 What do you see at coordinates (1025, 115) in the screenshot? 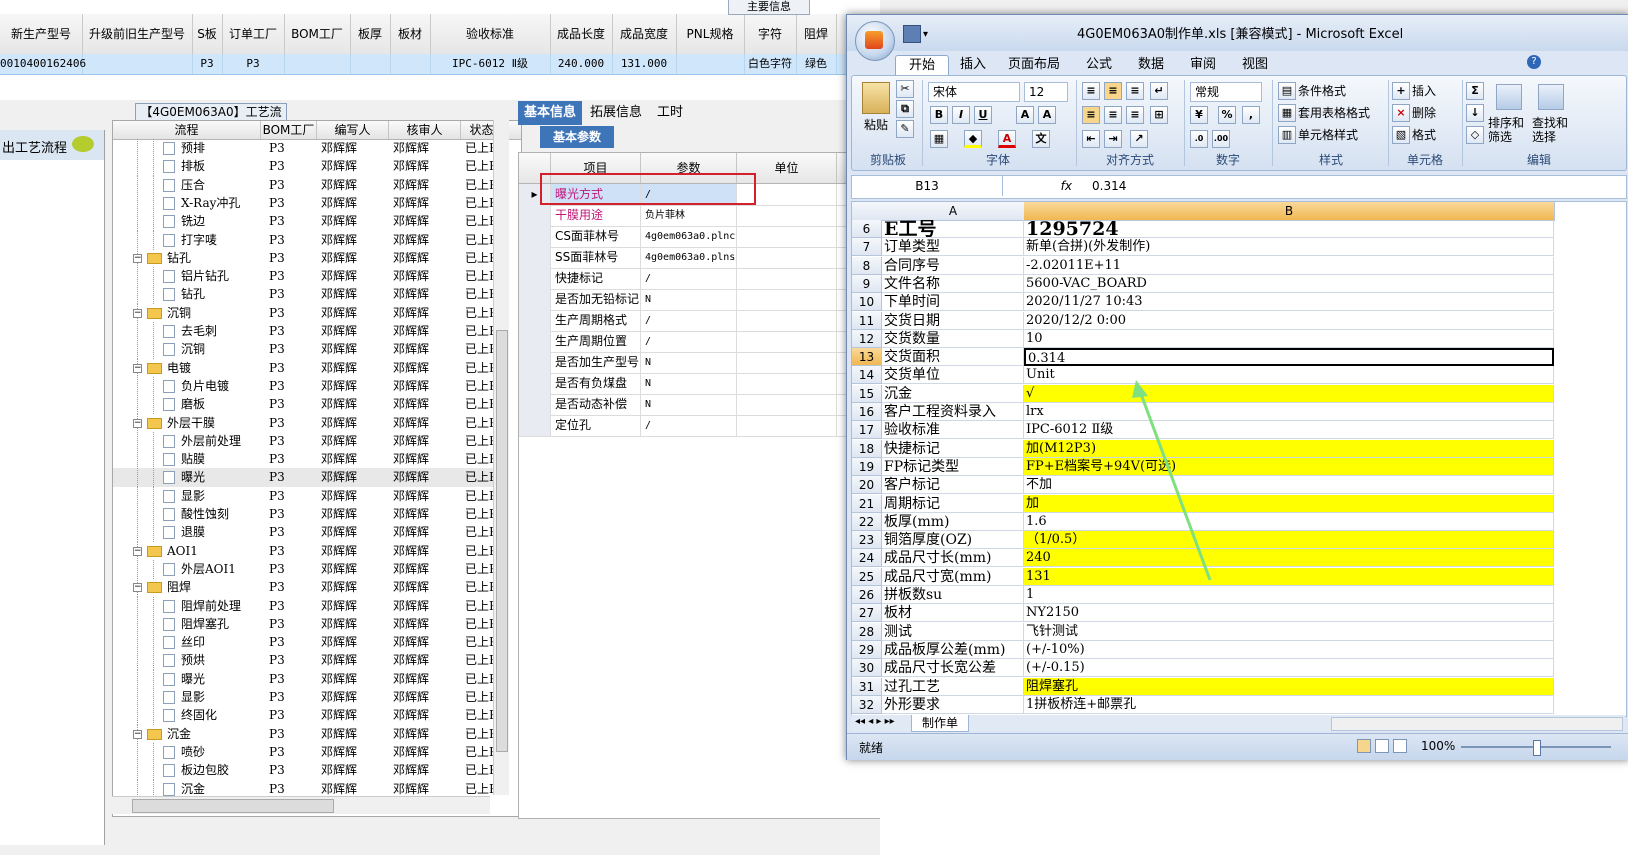
I see `increase-font-icon: A` at bounding box center [1025, 115].